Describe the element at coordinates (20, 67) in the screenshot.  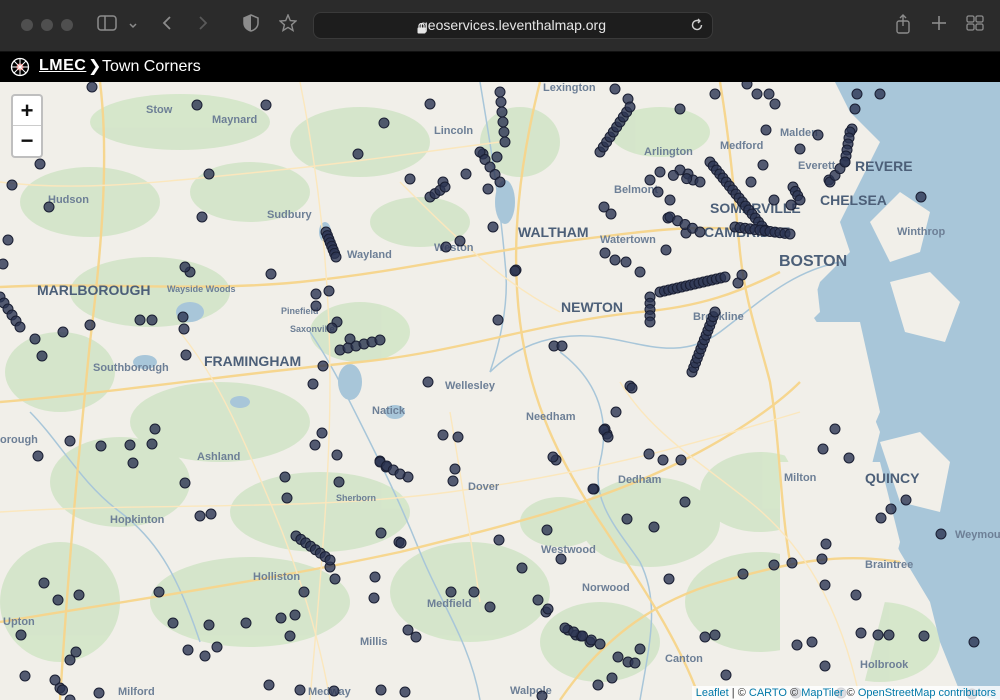
I see `lmec-logo-icon` at that location.